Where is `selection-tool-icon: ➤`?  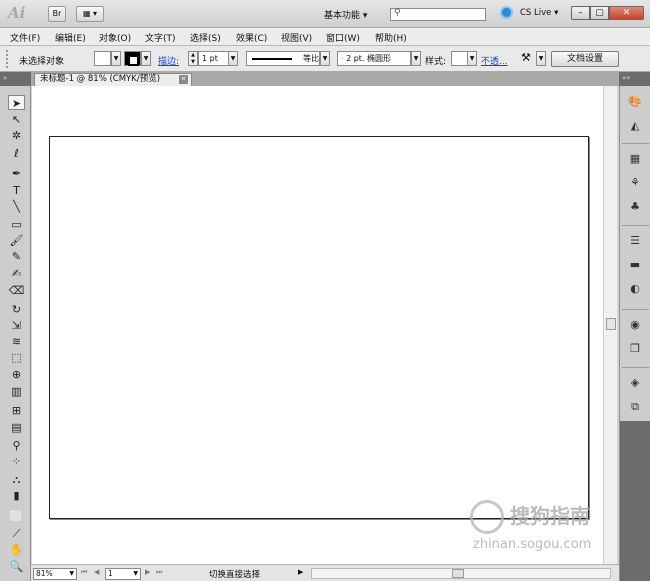 selection-tool-icon: ➤ is located at coordinates (16, 102).